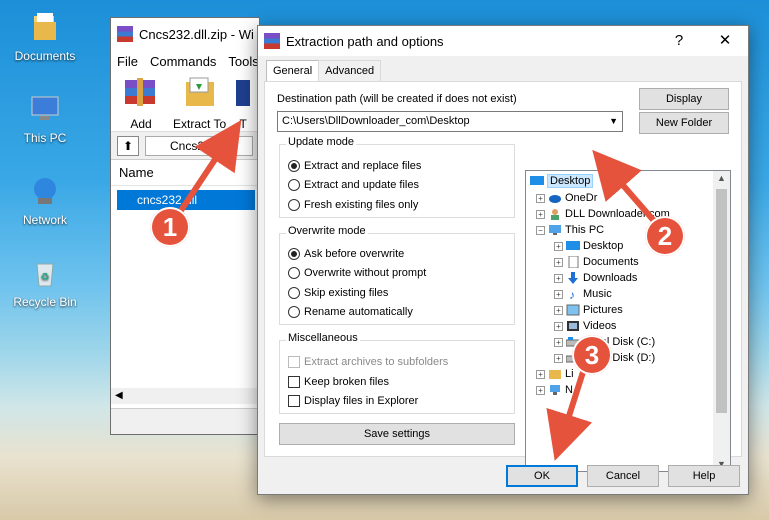  I want to click on menu-commands: Commands, so click(183, 61).